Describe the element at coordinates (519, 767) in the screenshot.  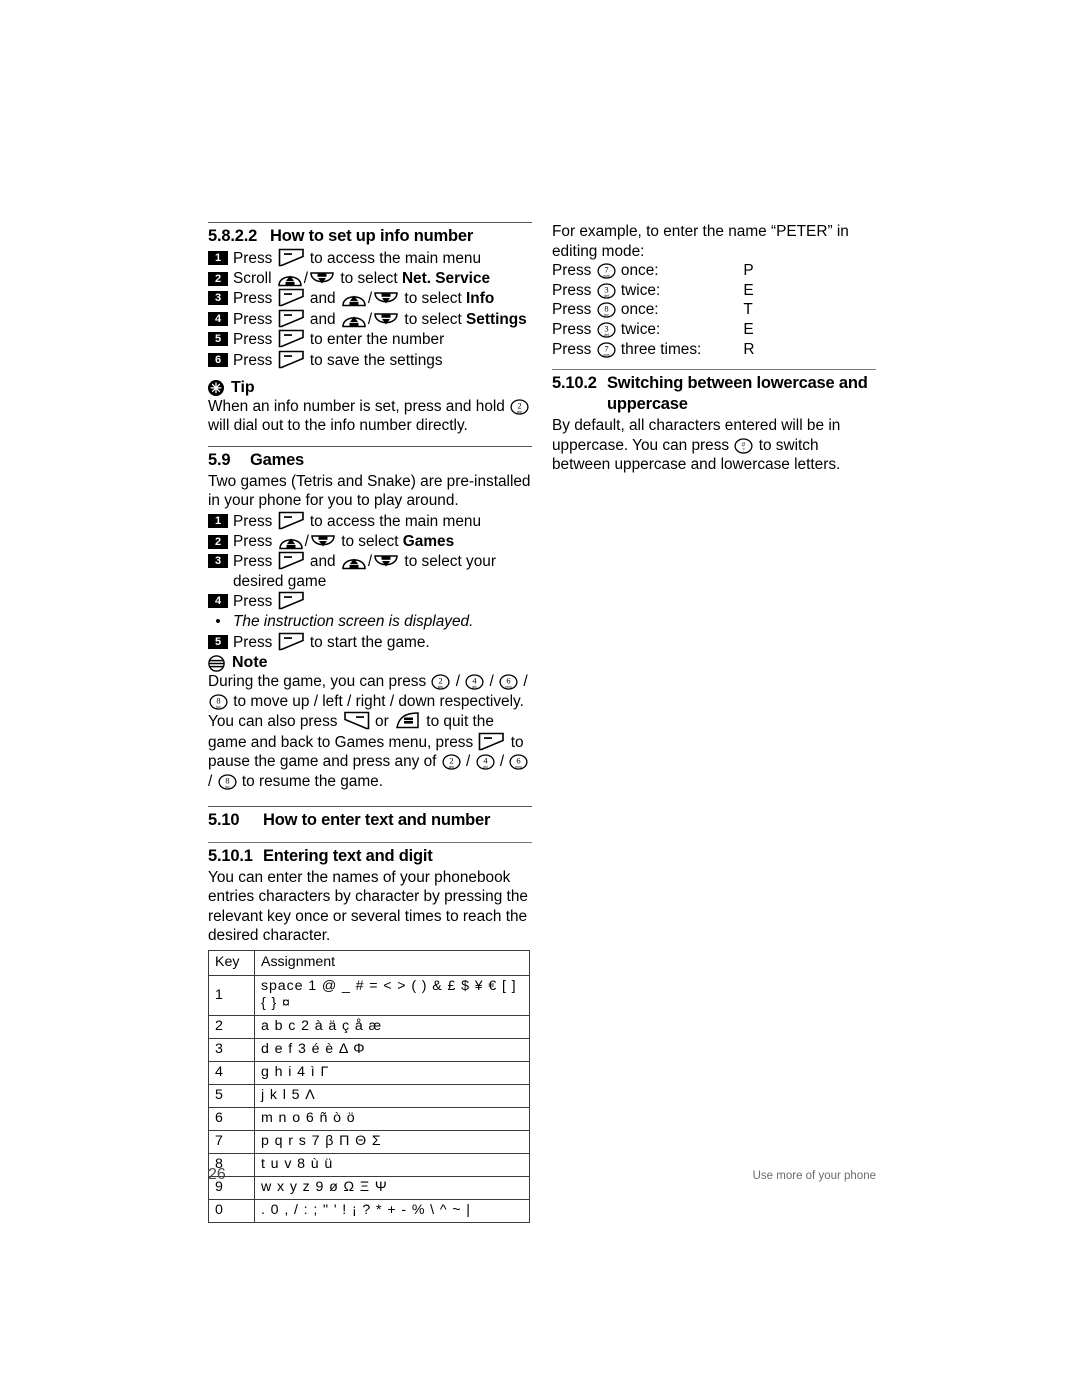
I see `svg-text: mno` at that location.